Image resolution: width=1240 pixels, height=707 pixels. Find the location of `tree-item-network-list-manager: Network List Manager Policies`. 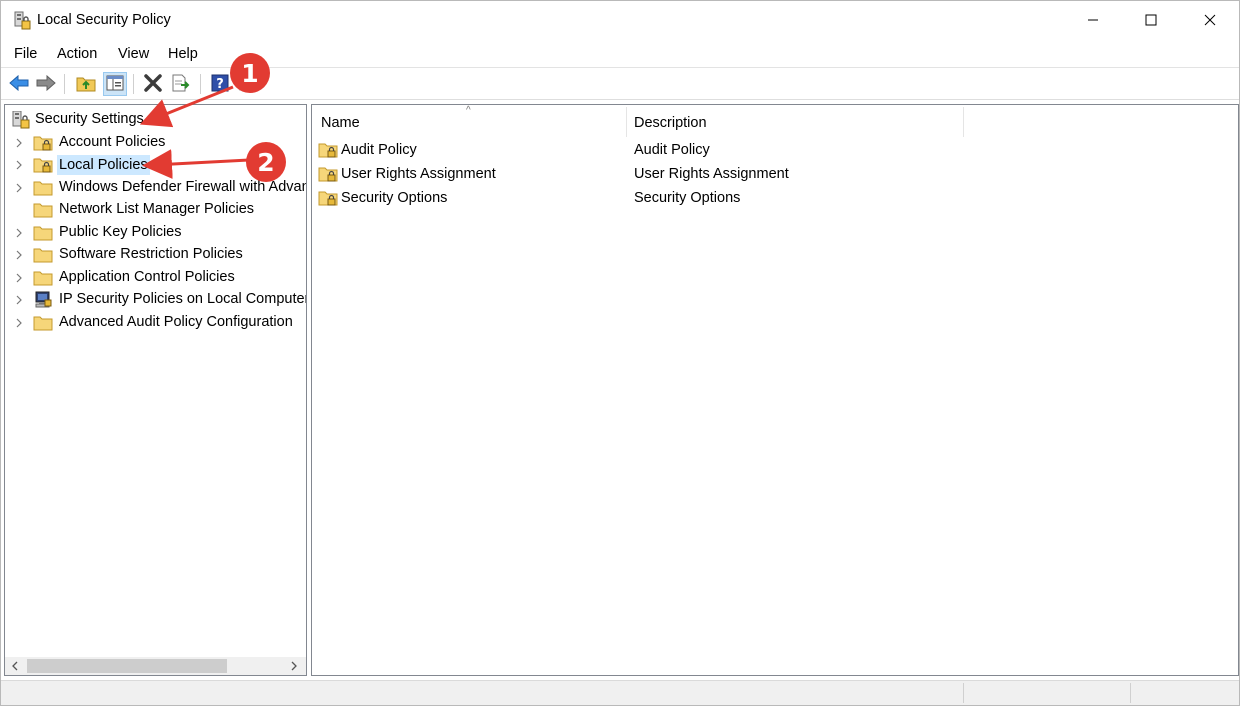

tree-item-network-list-manager: Network List Manager Policies is located at coordinates (155, 210).